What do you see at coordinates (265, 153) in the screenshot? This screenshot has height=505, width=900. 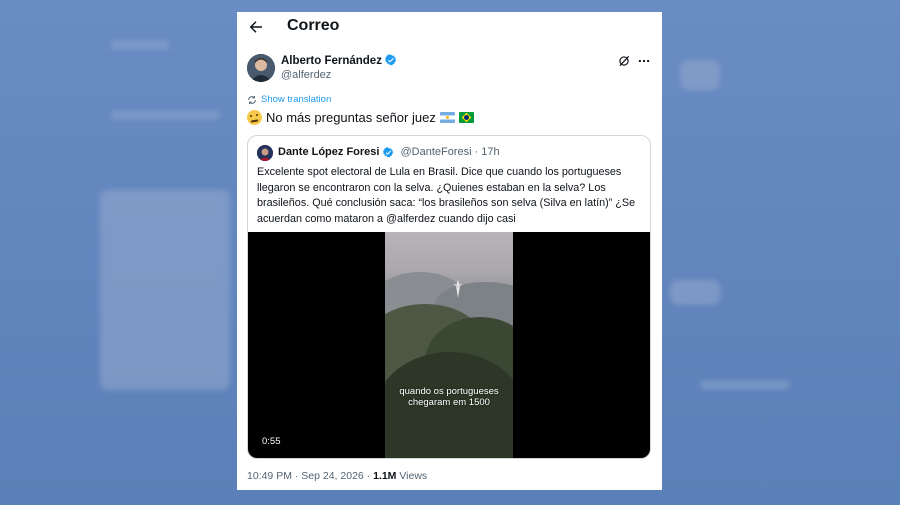 I see `quote-avatar` at bounding box center [265, 153].